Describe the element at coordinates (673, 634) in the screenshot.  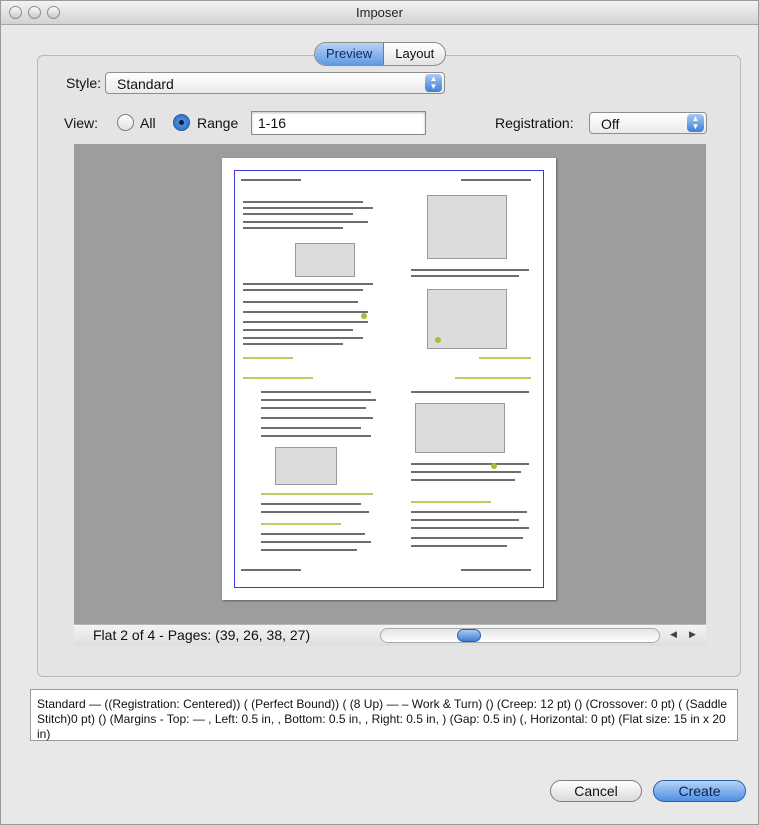
I see `left-arrow-icon: ◀` at that location.